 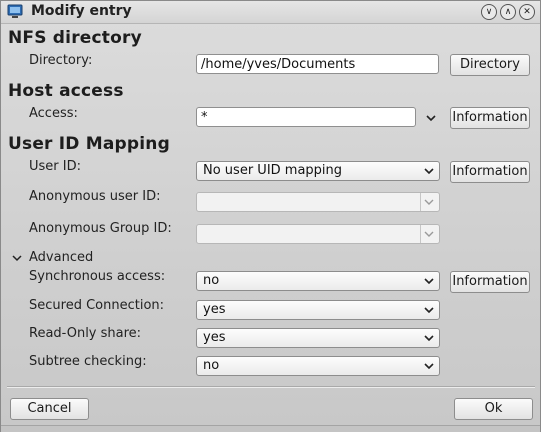 I want to click on access-information-button: Information, so click(x=490, y=118).